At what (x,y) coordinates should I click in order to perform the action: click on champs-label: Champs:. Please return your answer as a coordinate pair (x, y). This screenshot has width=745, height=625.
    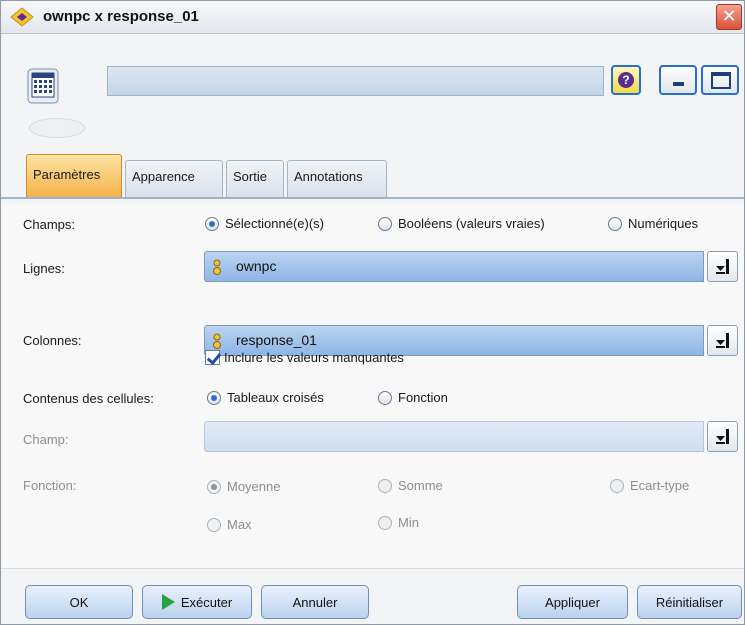
    Looking at the image, I should click on (49, 224).